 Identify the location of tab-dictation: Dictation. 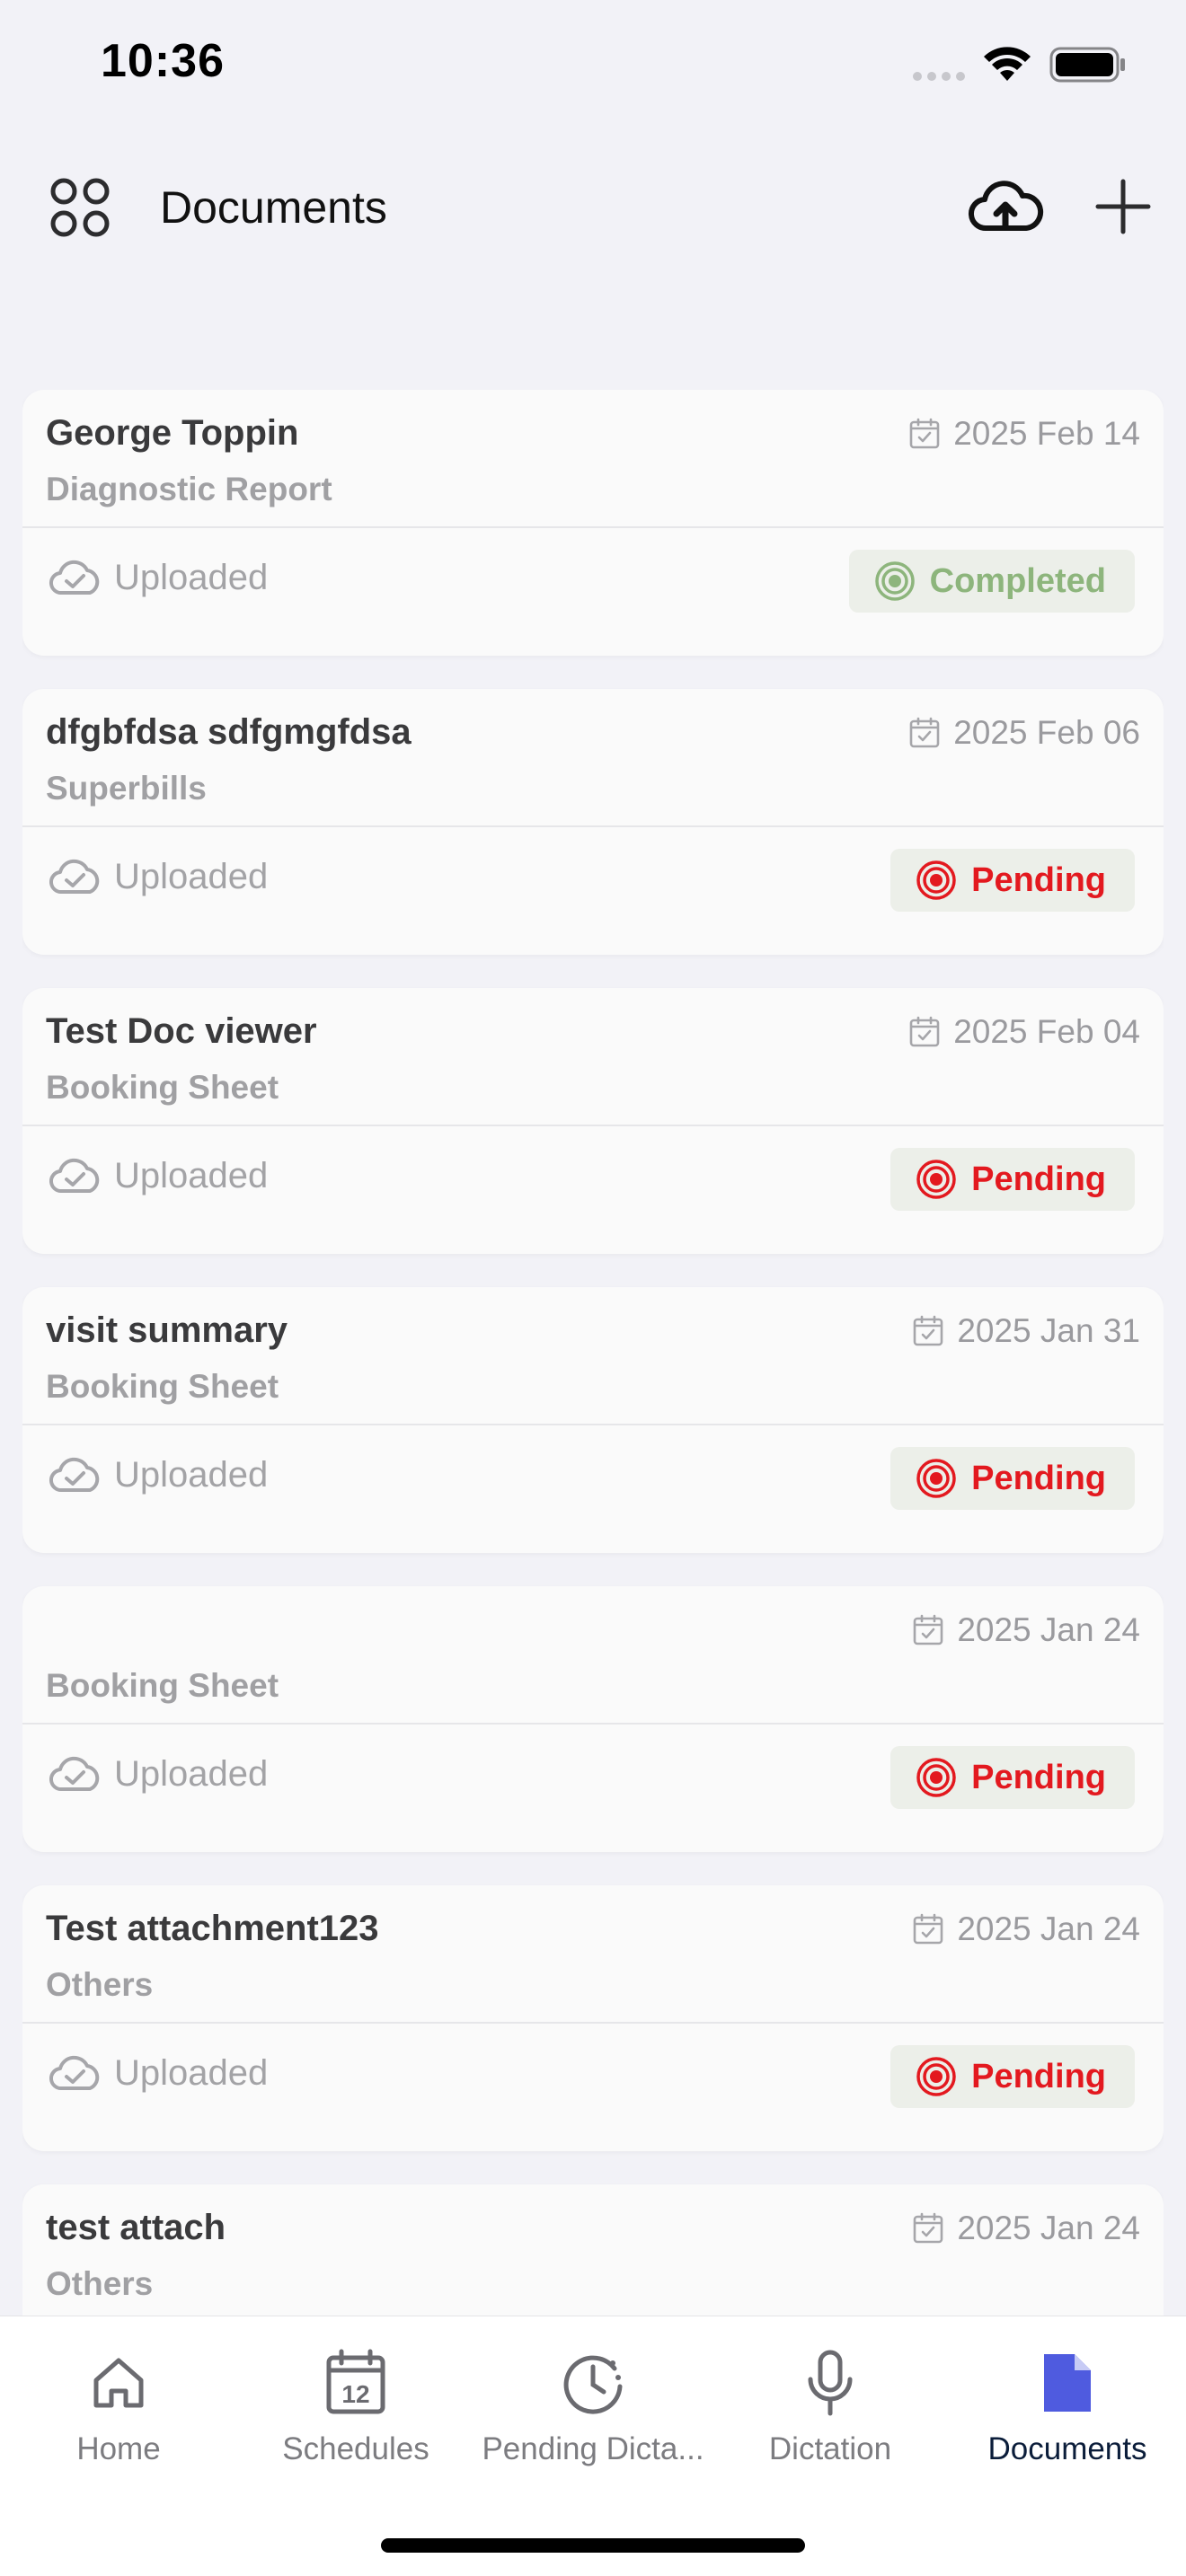
(830, 2414).